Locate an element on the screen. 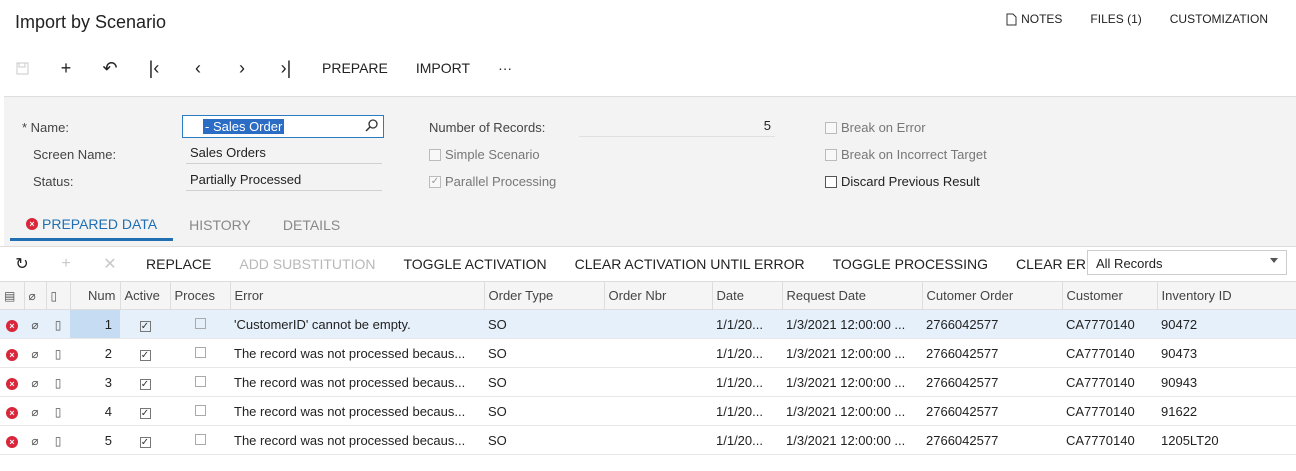 The image size is (1296, 471). next-record-button: › is located at coordinates (242, 68).